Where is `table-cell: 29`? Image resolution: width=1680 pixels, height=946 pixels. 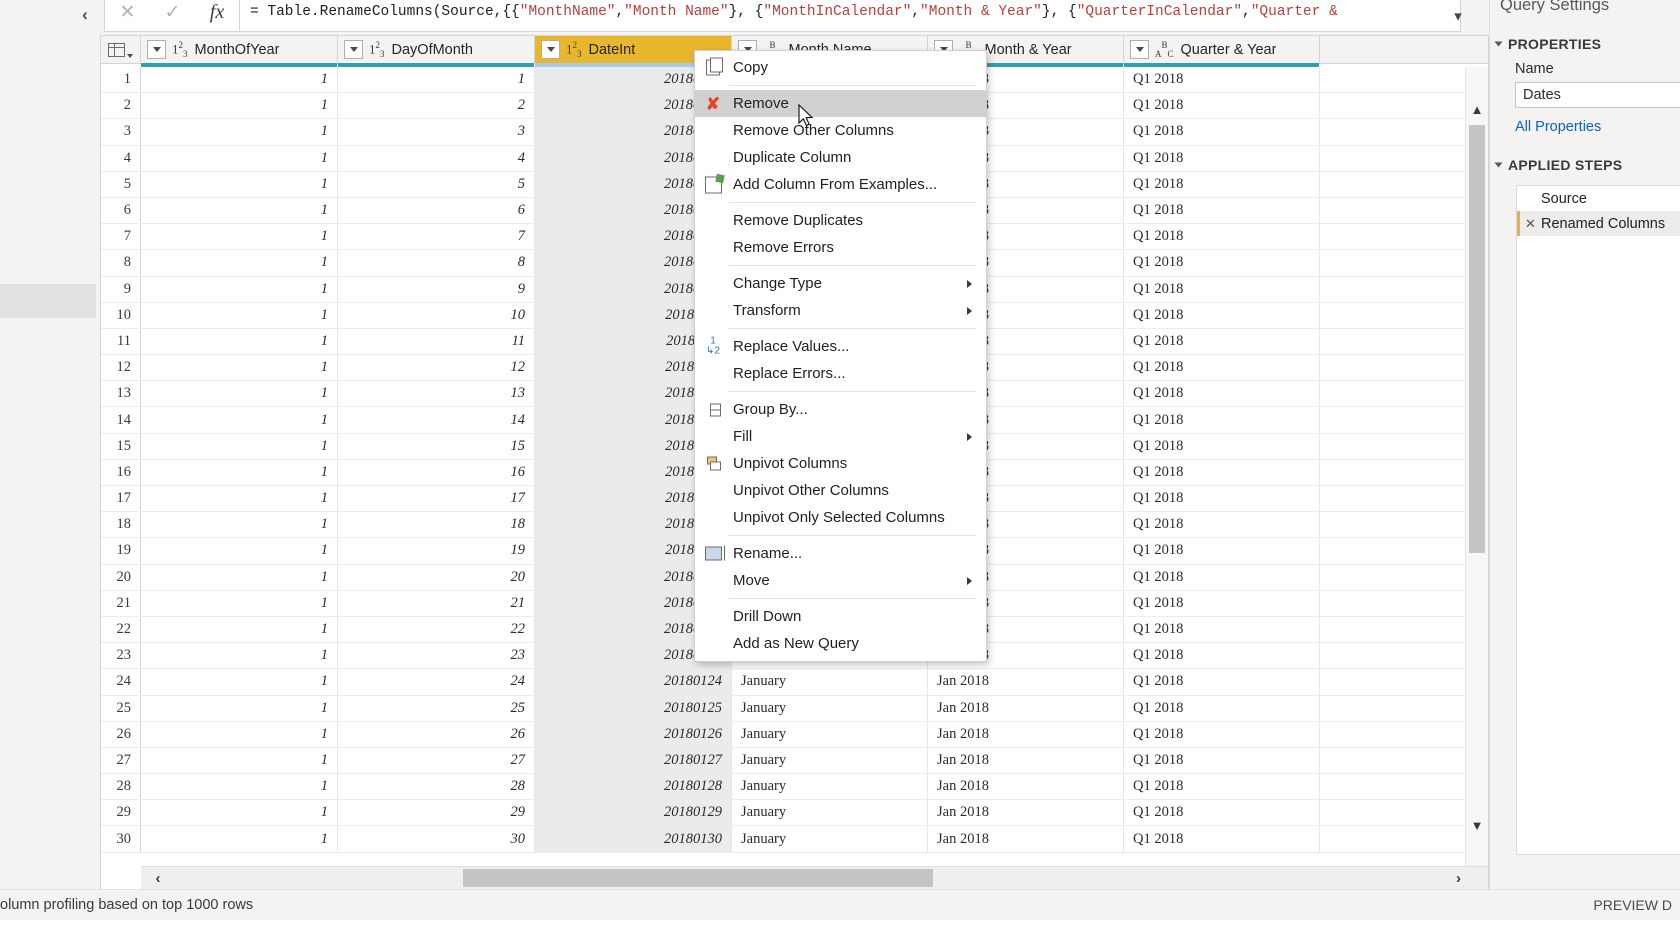 table-cell: 29 is located at coordinates (436, 813).